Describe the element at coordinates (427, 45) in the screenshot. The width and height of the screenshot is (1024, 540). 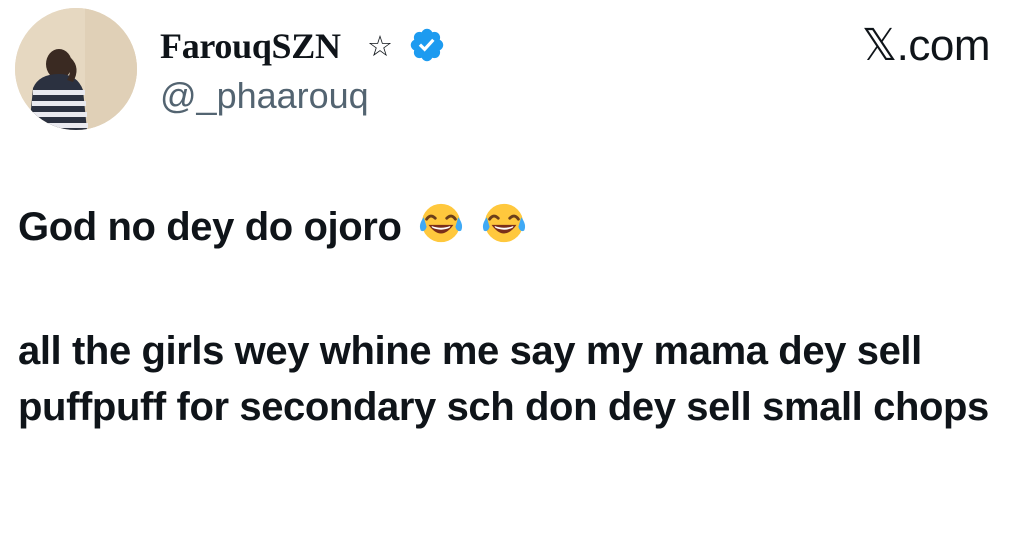
I see `verified-badge-icon` at that location.